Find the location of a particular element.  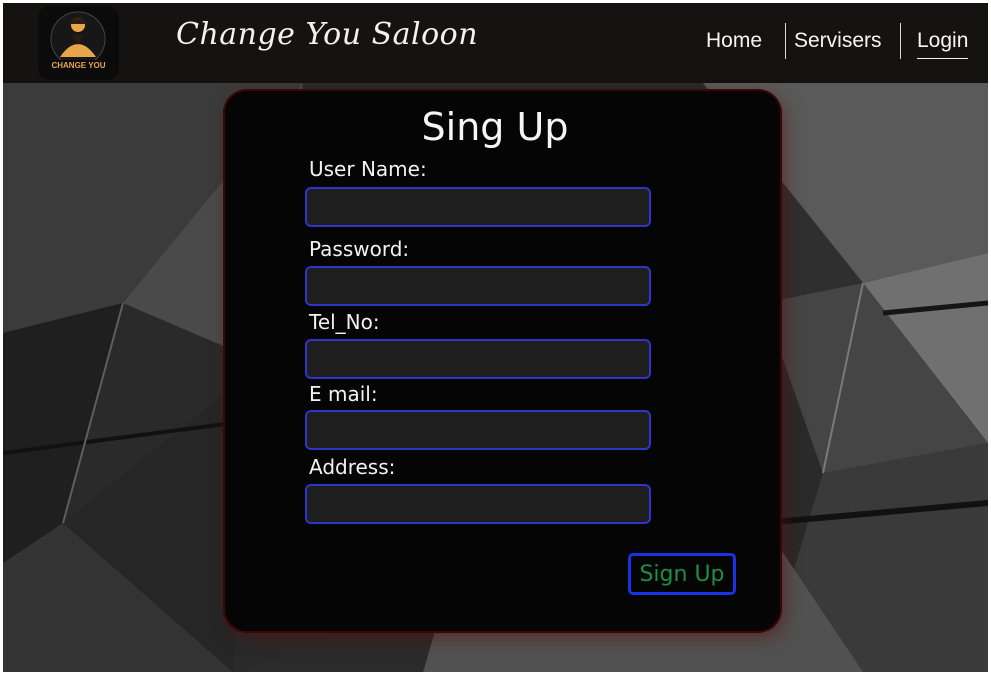

sign-up-button: Sign Up is located at coordinates (682, 574).